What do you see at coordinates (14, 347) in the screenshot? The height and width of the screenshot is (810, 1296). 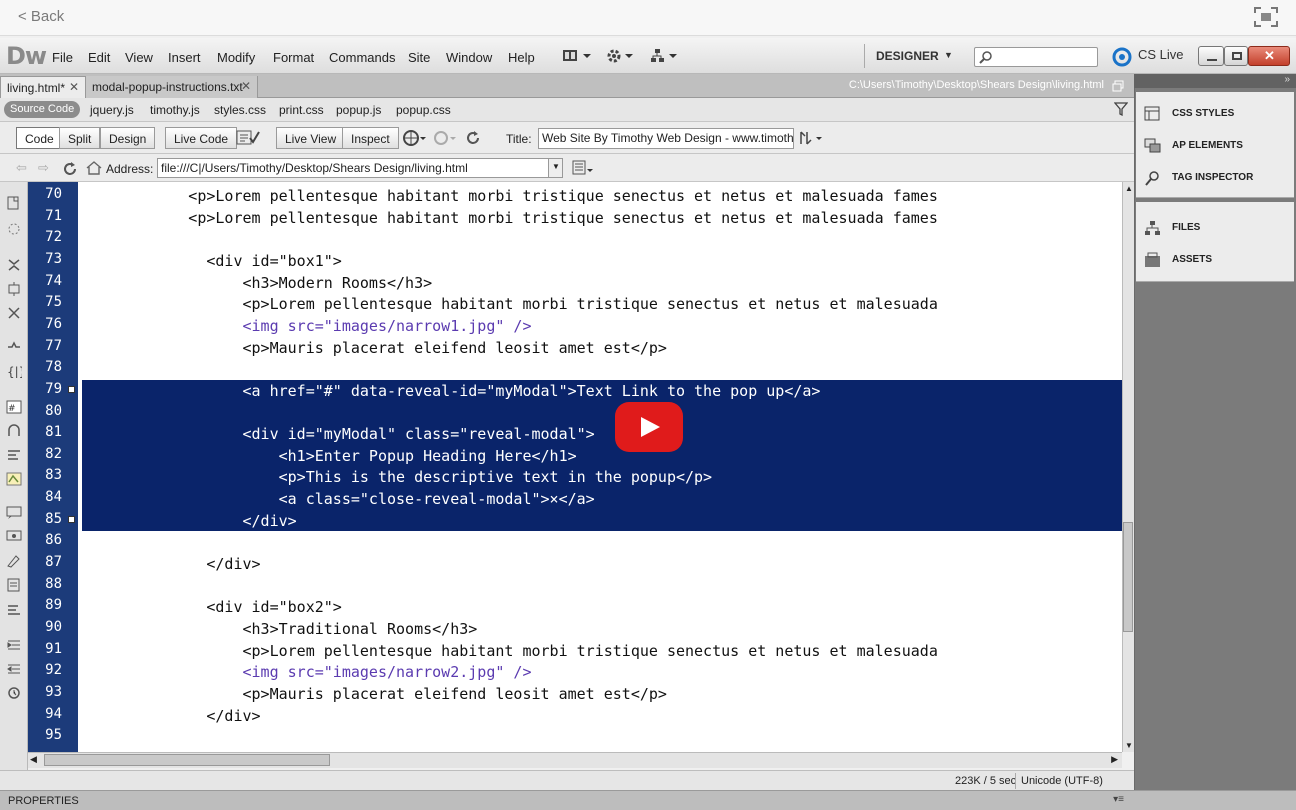 I see `select-parent-tag-icon` at bounding box center [14, 347].